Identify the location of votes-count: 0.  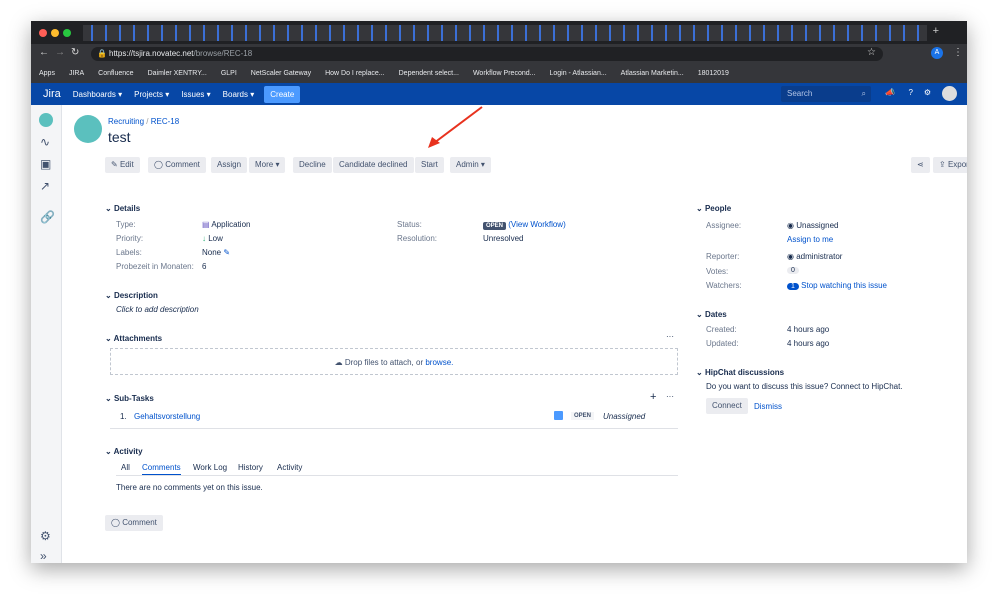
(793, 270).